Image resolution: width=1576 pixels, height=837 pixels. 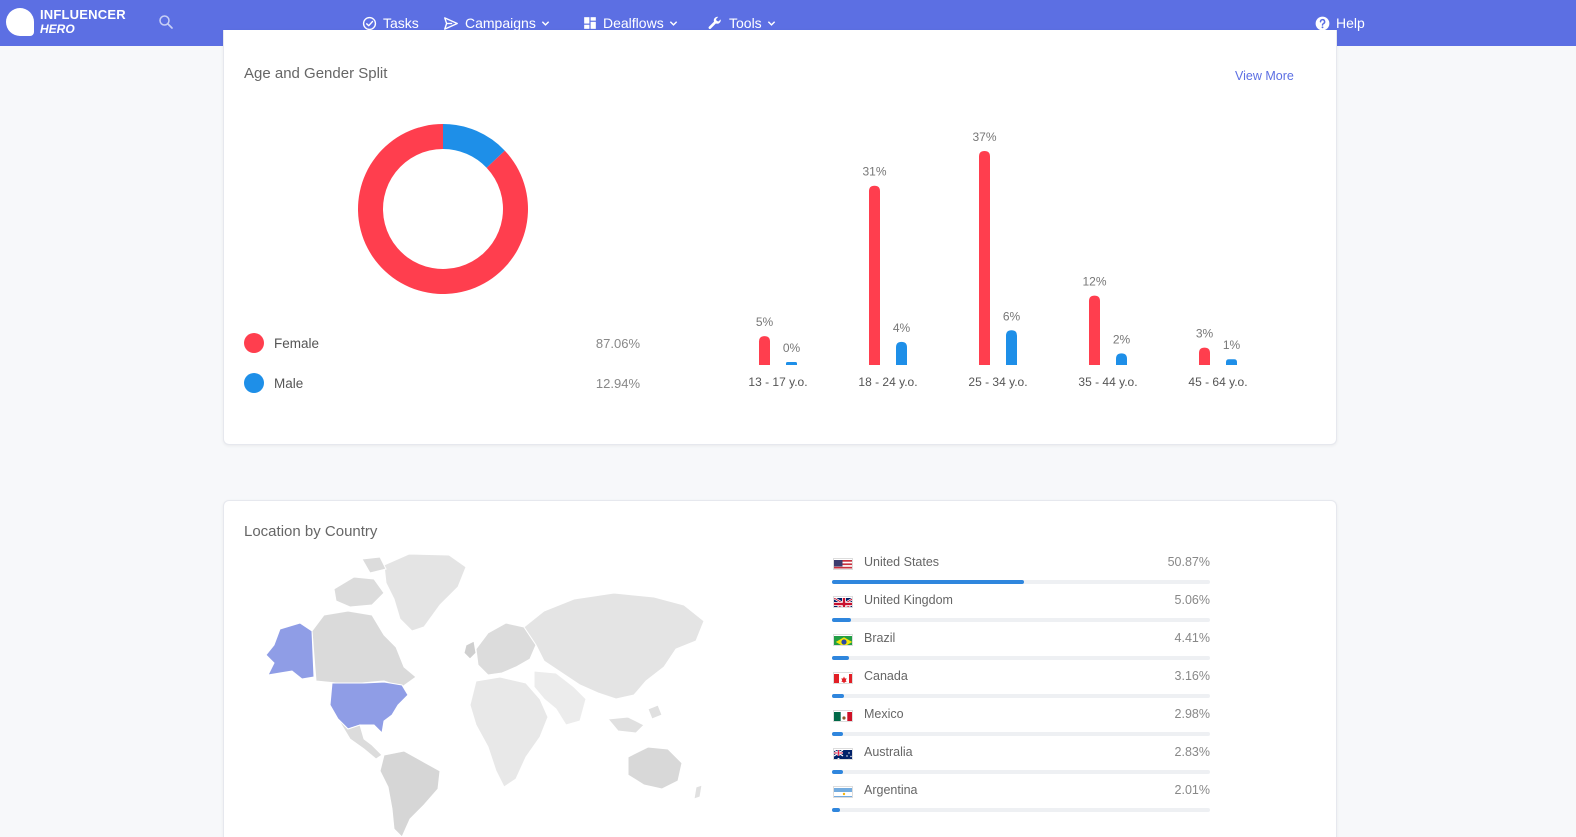 What do you see at coordinates (1094, 282) in the screenshot?
I see `bar-label-female-3: 12%` at bounding box center [1094, 282].